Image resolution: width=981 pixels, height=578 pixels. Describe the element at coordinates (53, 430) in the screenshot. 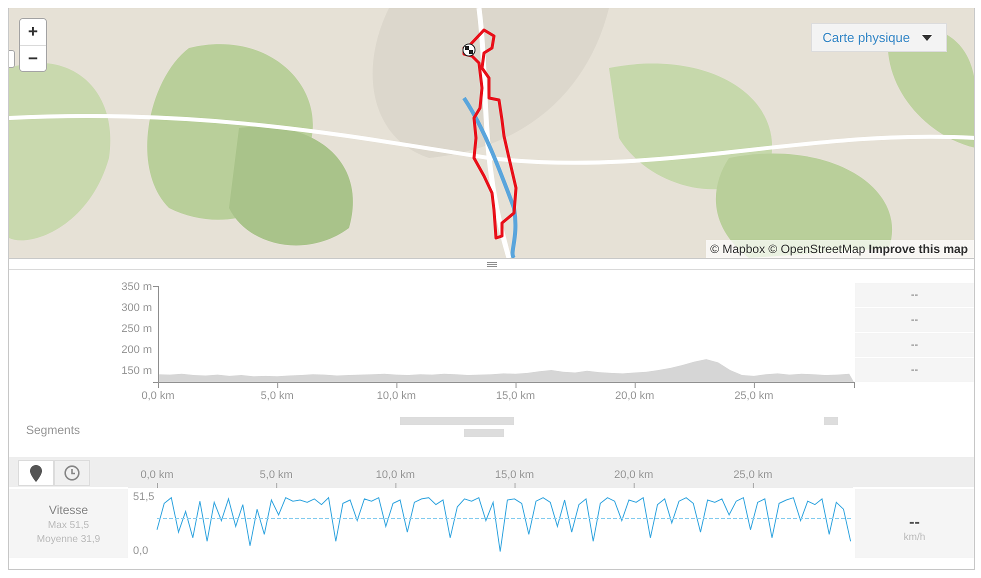

I see `segments-label: Segments` at that location.